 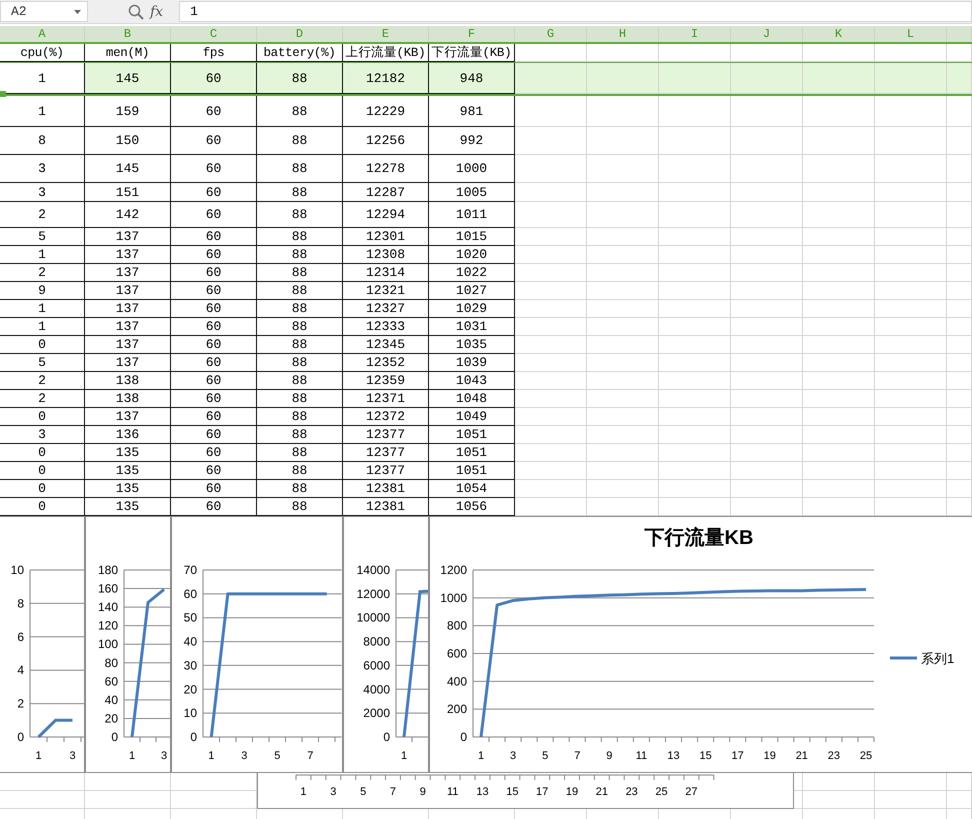 What do you see at coordinates (486, 489) in the screenshot?
I see `table-row: 0 135 60 88 12381 1054` at bounding box center [486, 489].